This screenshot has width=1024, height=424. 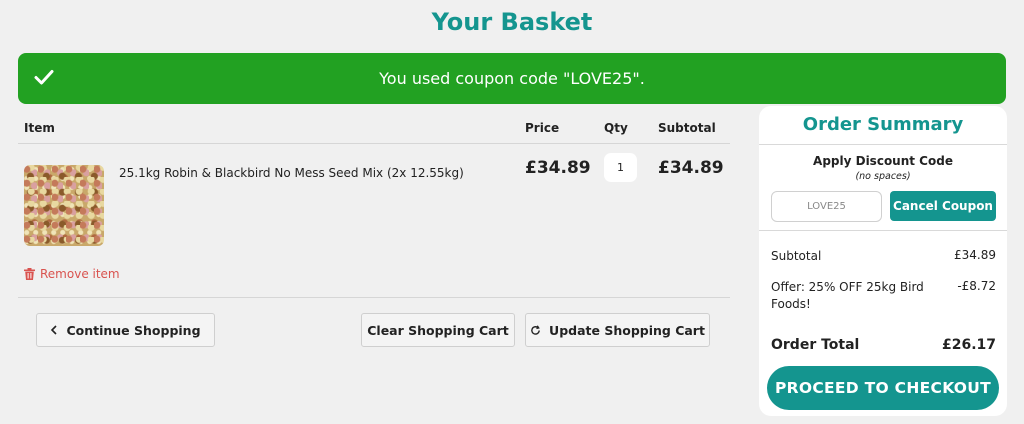 What do you see at coordinates (80, 274) in the screenshot?
I see `remove-item-label: Remove item` at bounding box center [80, 274].